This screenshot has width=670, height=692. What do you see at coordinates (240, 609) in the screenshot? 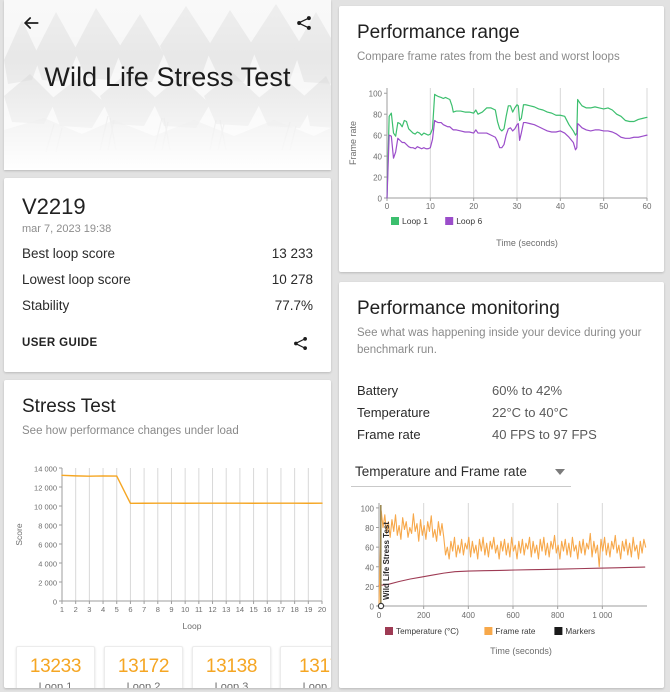
I see `svg-text: 14` at bounding box center [240, 609].